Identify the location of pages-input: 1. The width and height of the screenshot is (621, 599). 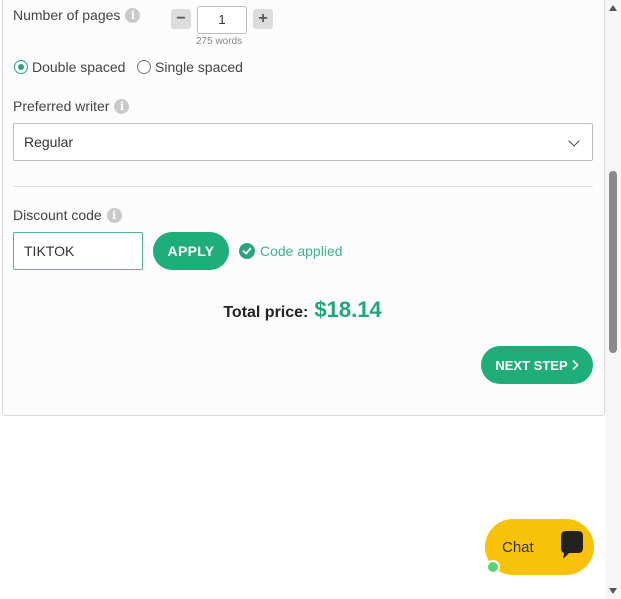
(222, 20).